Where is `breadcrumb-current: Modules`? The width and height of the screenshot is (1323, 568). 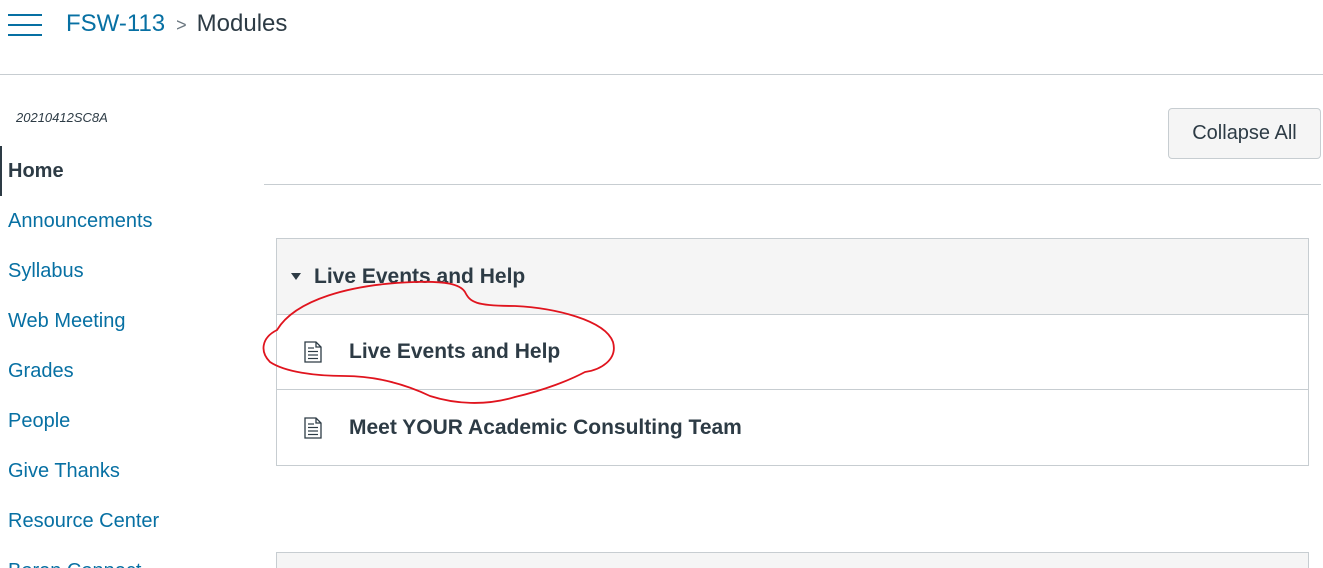 breadcrumb-current: Modules is located at coordinates (242, 23).